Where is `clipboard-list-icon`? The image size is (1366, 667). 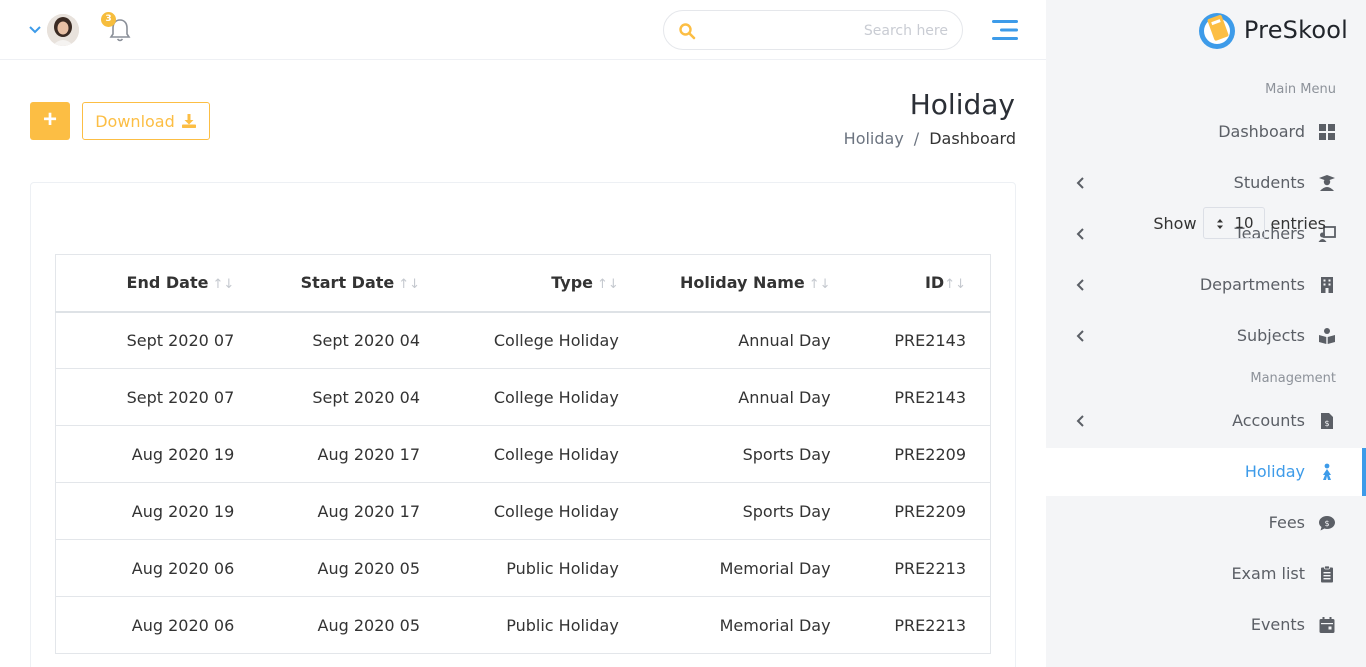
clipboard-list-icon is located at coordinates (1327, 574).